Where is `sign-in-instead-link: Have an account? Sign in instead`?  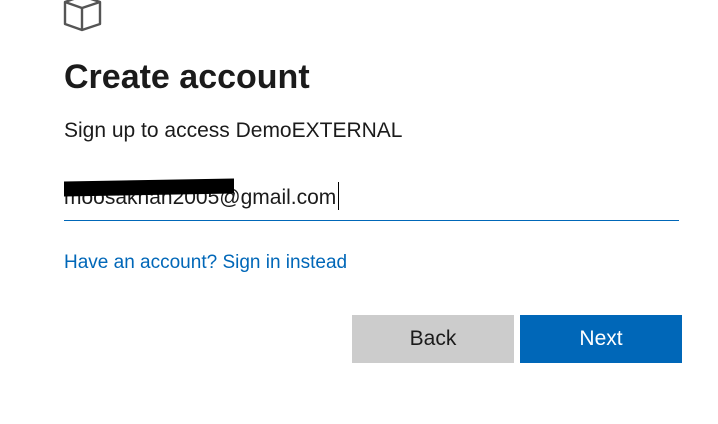 sign-in-instead-link: Have an account? Sign in instead is located at coordinates (205, 263).